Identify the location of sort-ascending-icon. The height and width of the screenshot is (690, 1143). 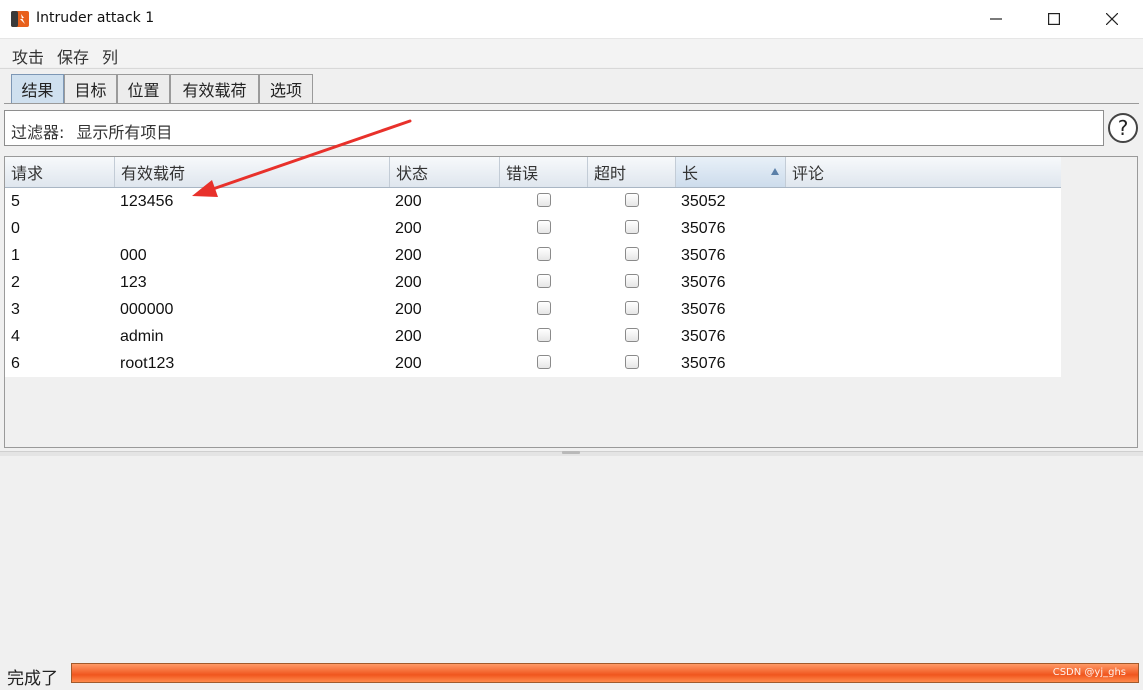
(775, 171).